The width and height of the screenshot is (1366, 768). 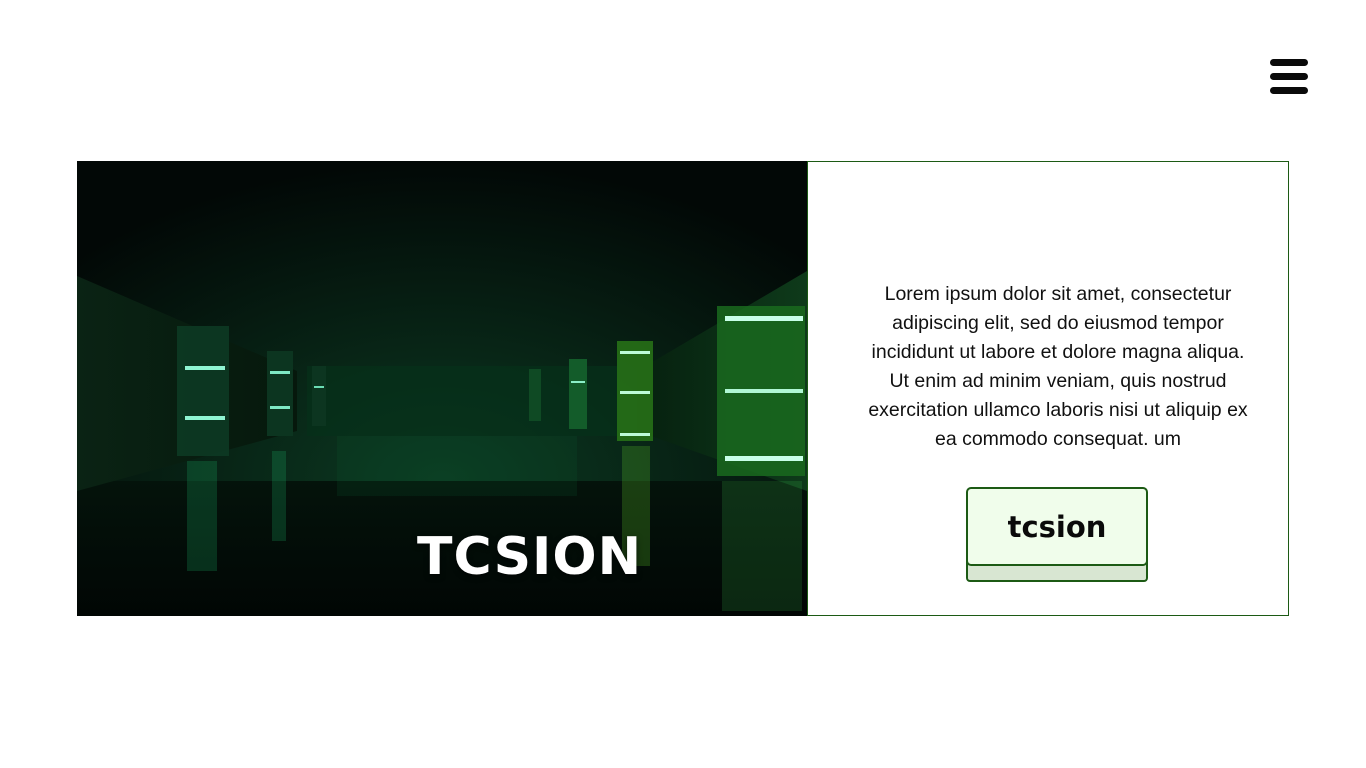 I want to click on tcsion-button: tcsion, so click(x=1057, y=534).